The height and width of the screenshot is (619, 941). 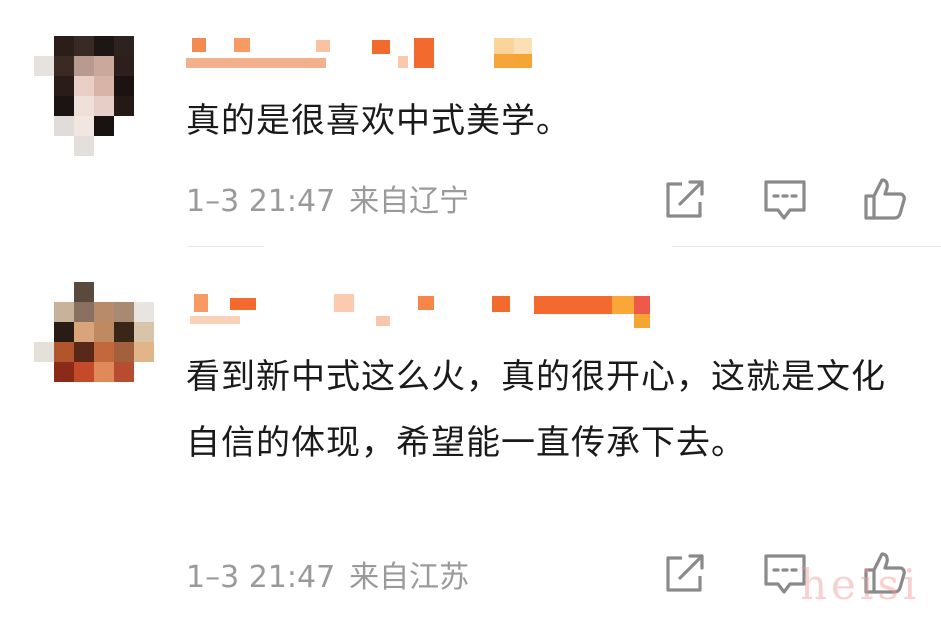 I want to click on reply-button, so click(x=785, y=199).